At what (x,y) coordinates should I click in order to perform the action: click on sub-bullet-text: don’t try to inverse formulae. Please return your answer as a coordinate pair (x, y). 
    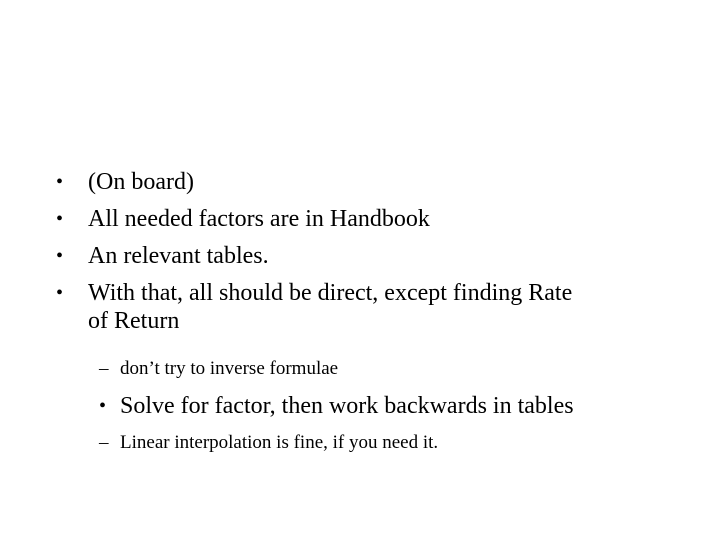
    Looking at the image, I should click on (229, 368).